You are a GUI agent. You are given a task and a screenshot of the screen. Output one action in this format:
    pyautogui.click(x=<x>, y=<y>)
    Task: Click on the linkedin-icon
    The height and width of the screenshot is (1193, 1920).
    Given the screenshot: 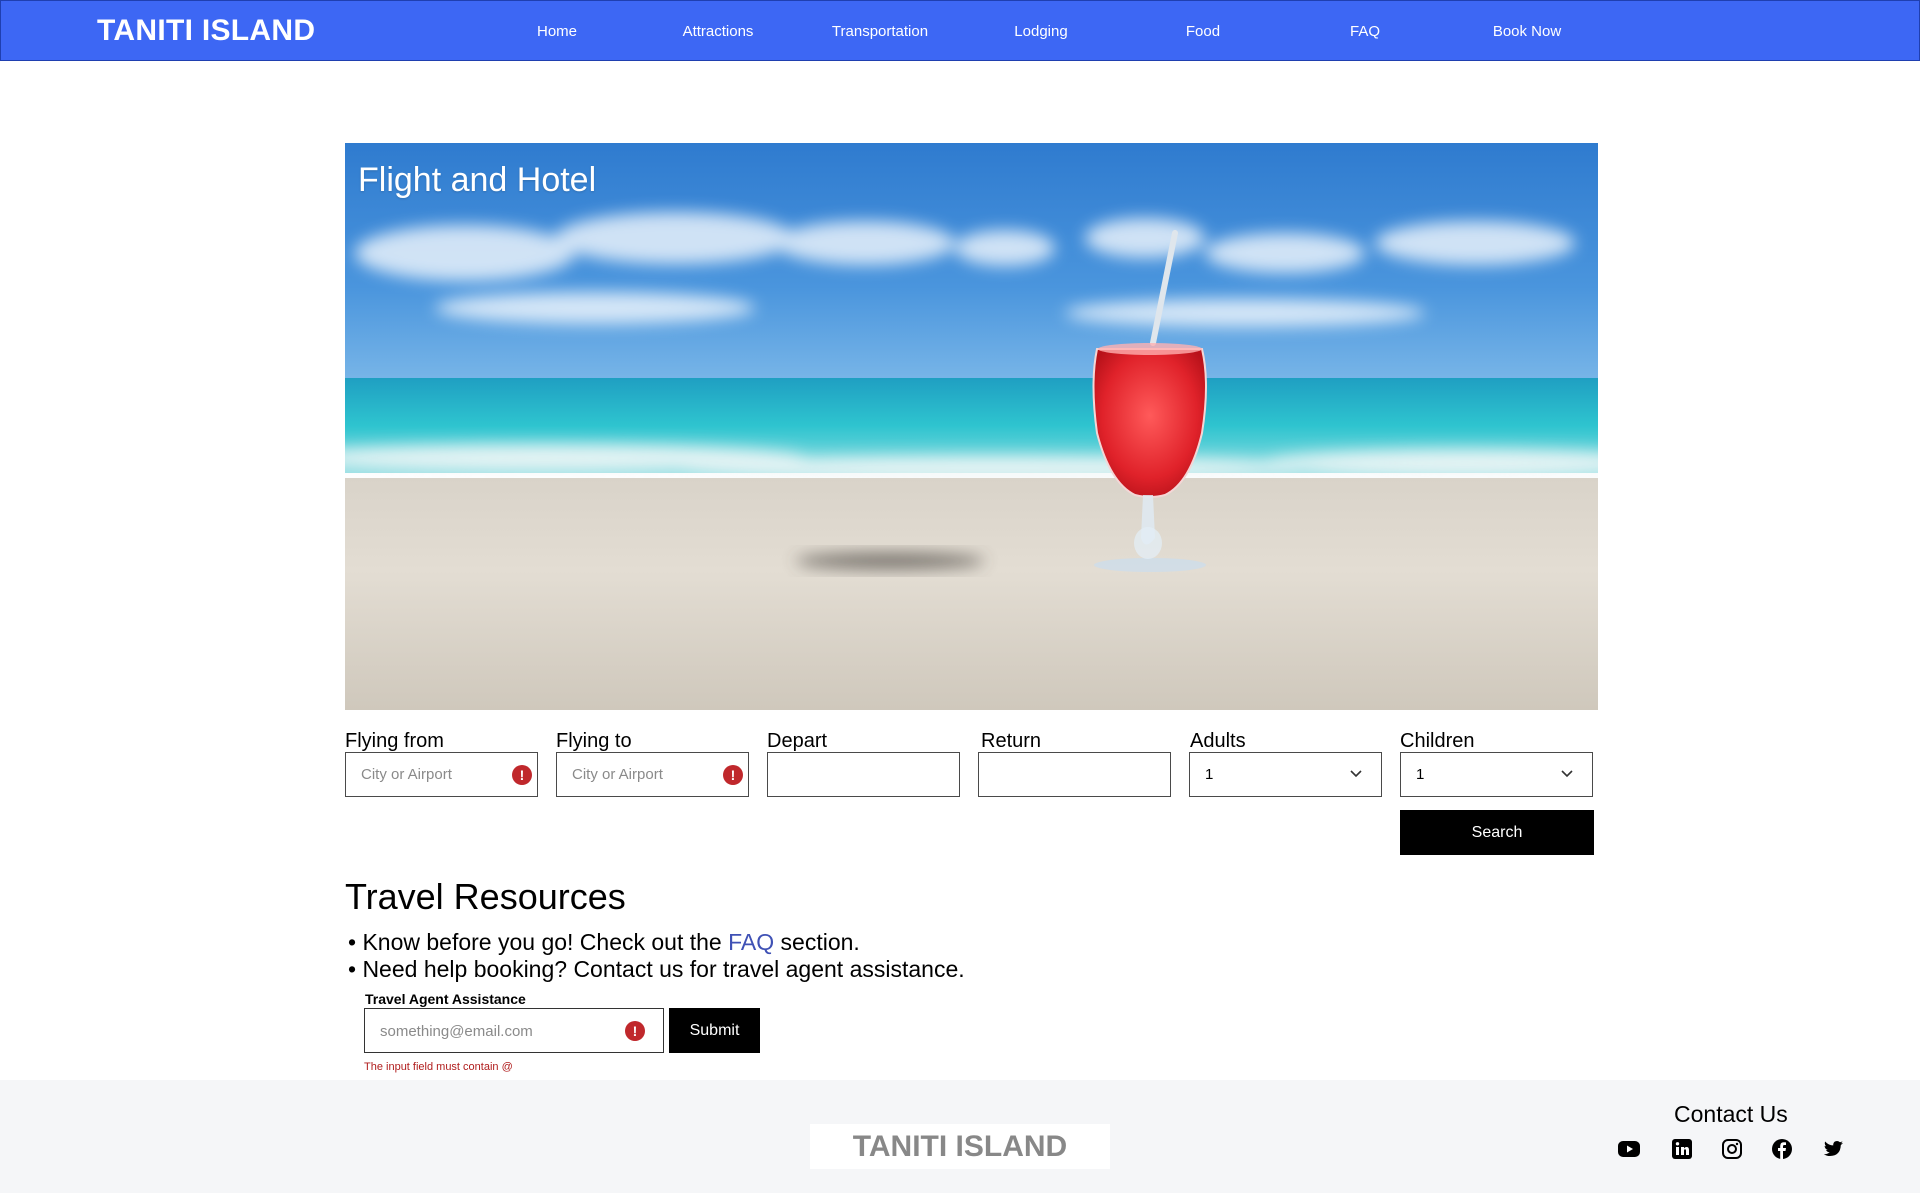 What is the action you would take?
    pyautogui.click(x=1682, y=1149)
    